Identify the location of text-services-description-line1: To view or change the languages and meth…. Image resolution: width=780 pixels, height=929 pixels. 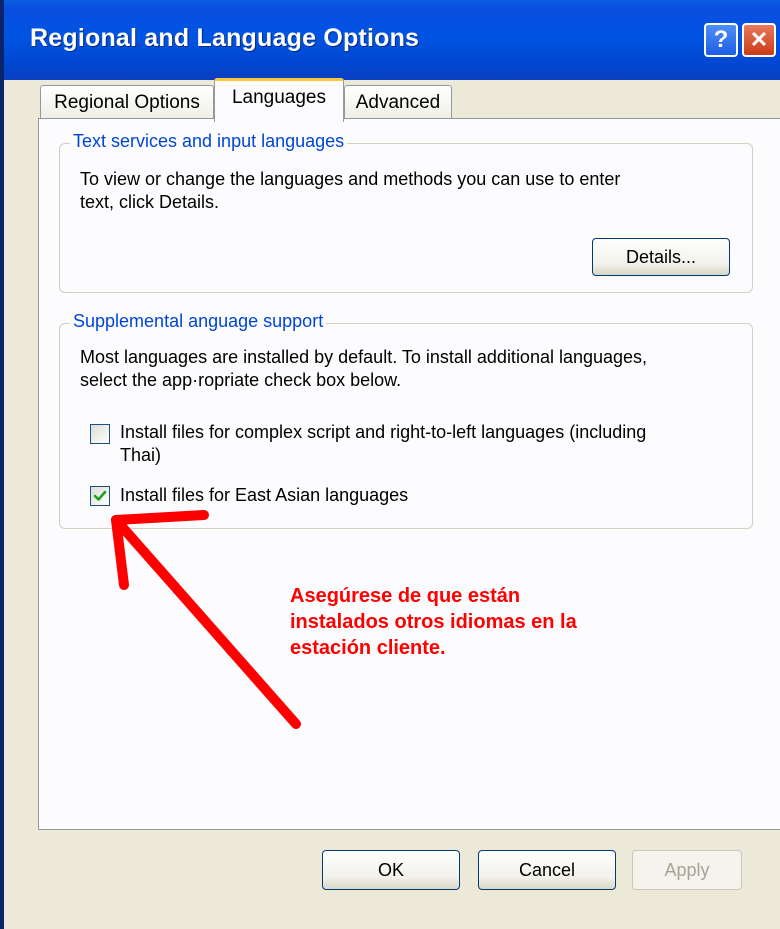
(350, 179).